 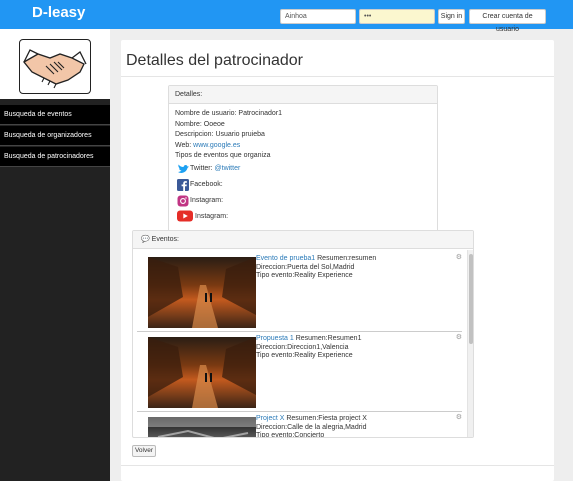 What do you see at coordinates (214, 60) in the screenshot?
I see `page-title: Detalles del patrocinador` at bounding box center [214, 60].